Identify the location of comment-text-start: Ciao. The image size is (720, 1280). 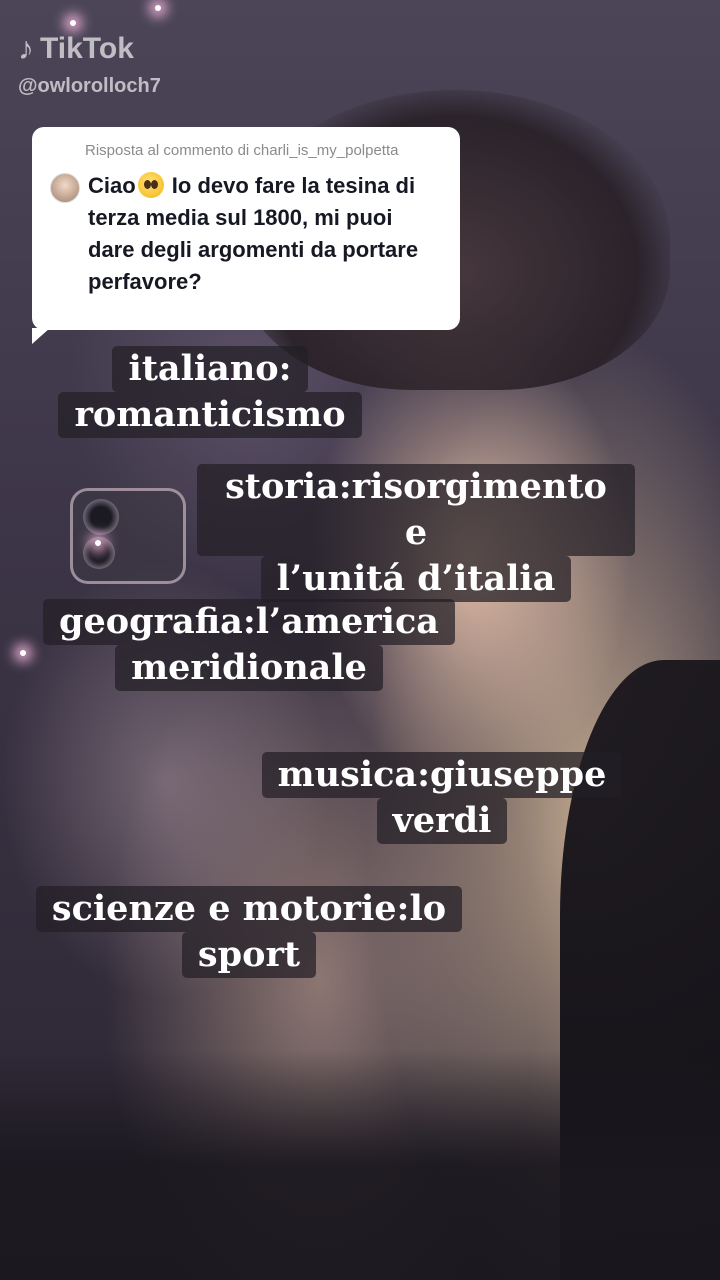
(112, 185).